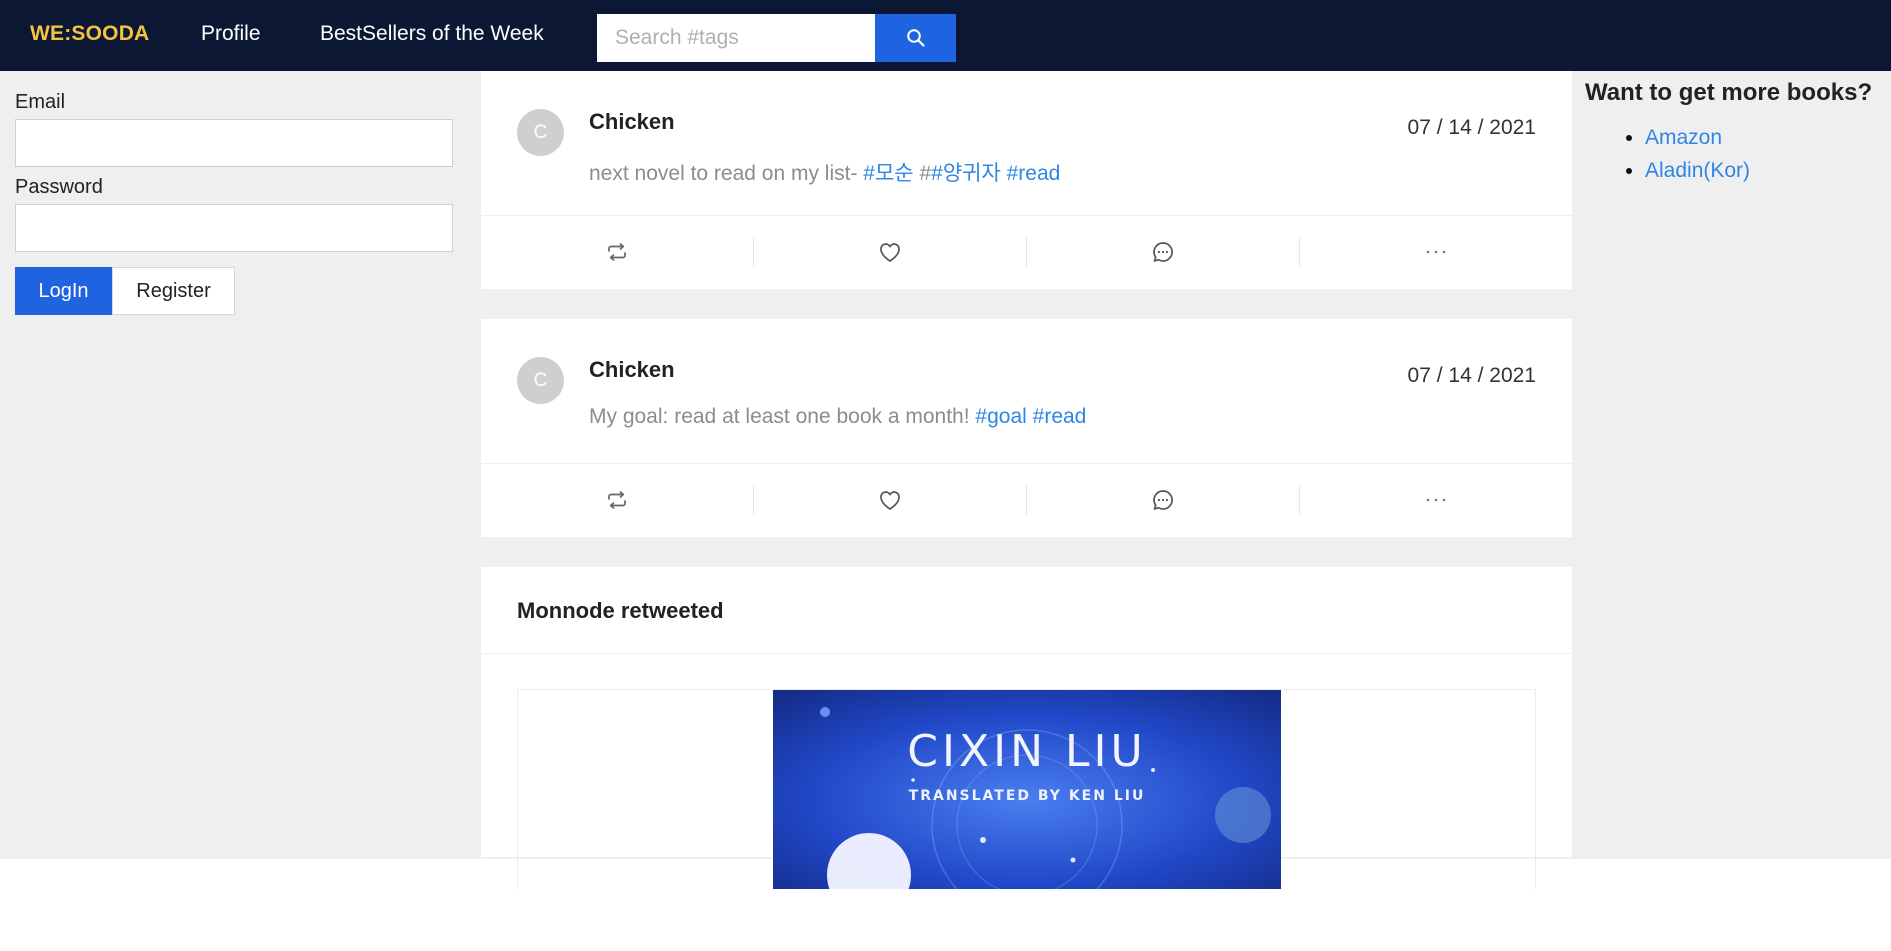 Image resolution: width=1891 pixels, height=951 pixels. I want to click on login-buttons: LogIn Register, so click(234, 291).